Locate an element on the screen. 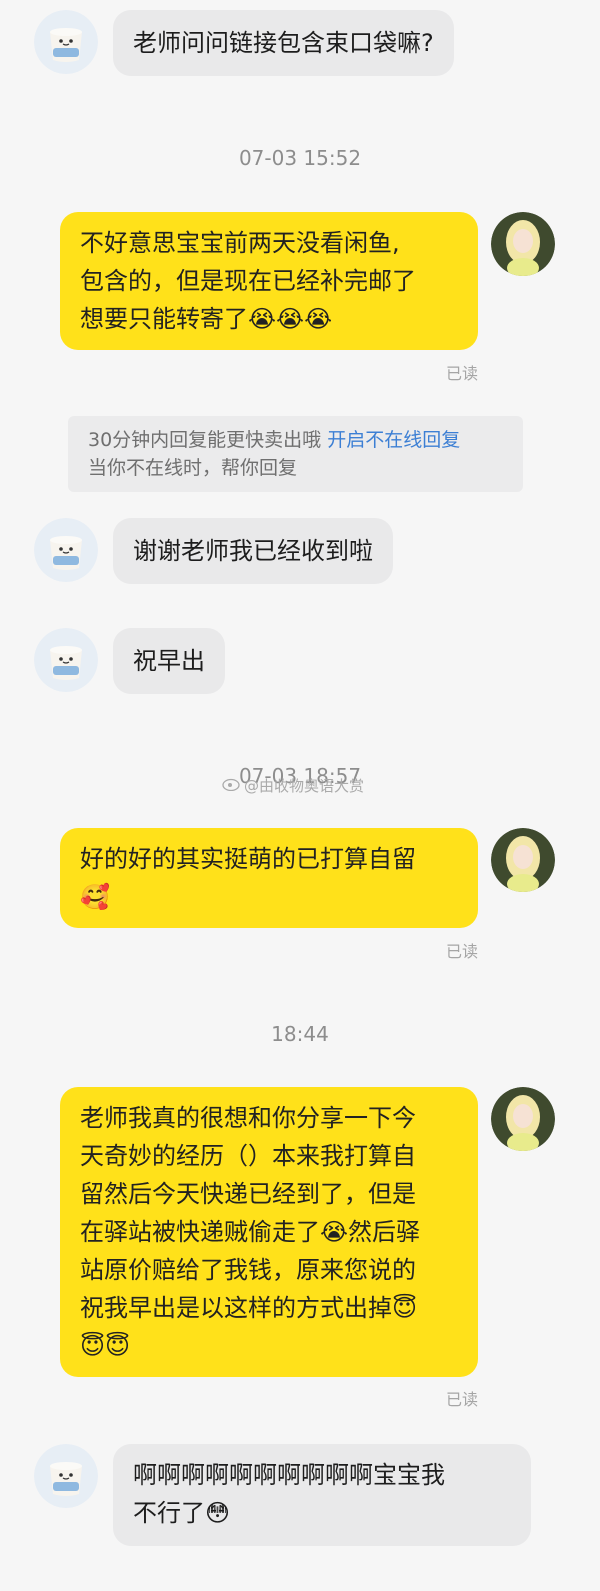 The image size is (600, 1591). message-text: 祝早出 is located at coordinates (169, 661).